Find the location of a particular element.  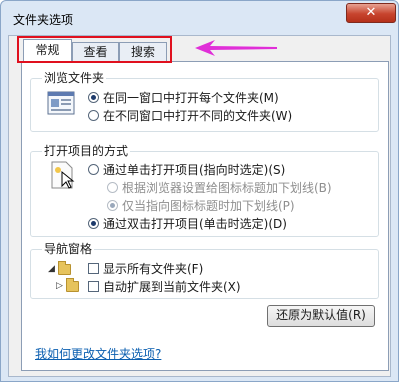

label-double-click: 通过双击打开项目(单击时选定)(D) is located at coordinates (195, 224).